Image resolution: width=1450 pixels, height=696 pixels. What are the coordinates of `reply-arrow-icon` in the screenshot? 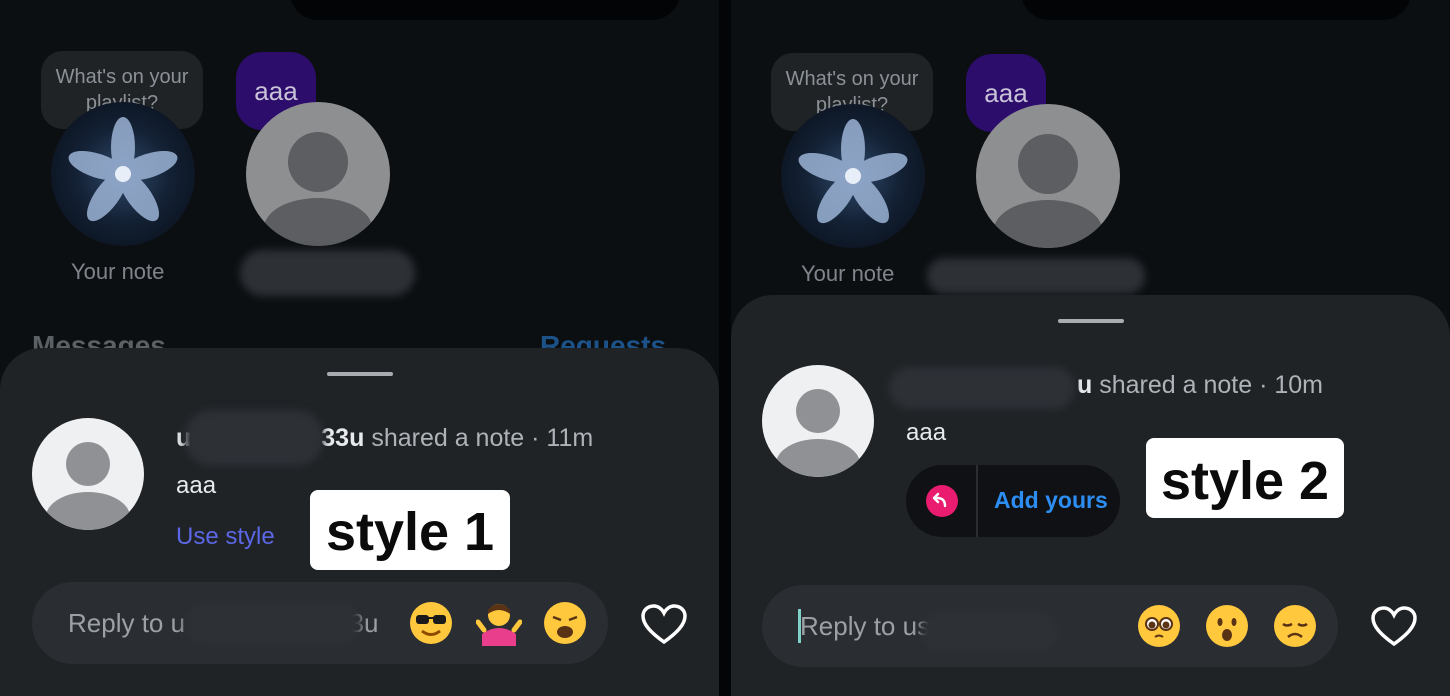 It's located at (942, 501).